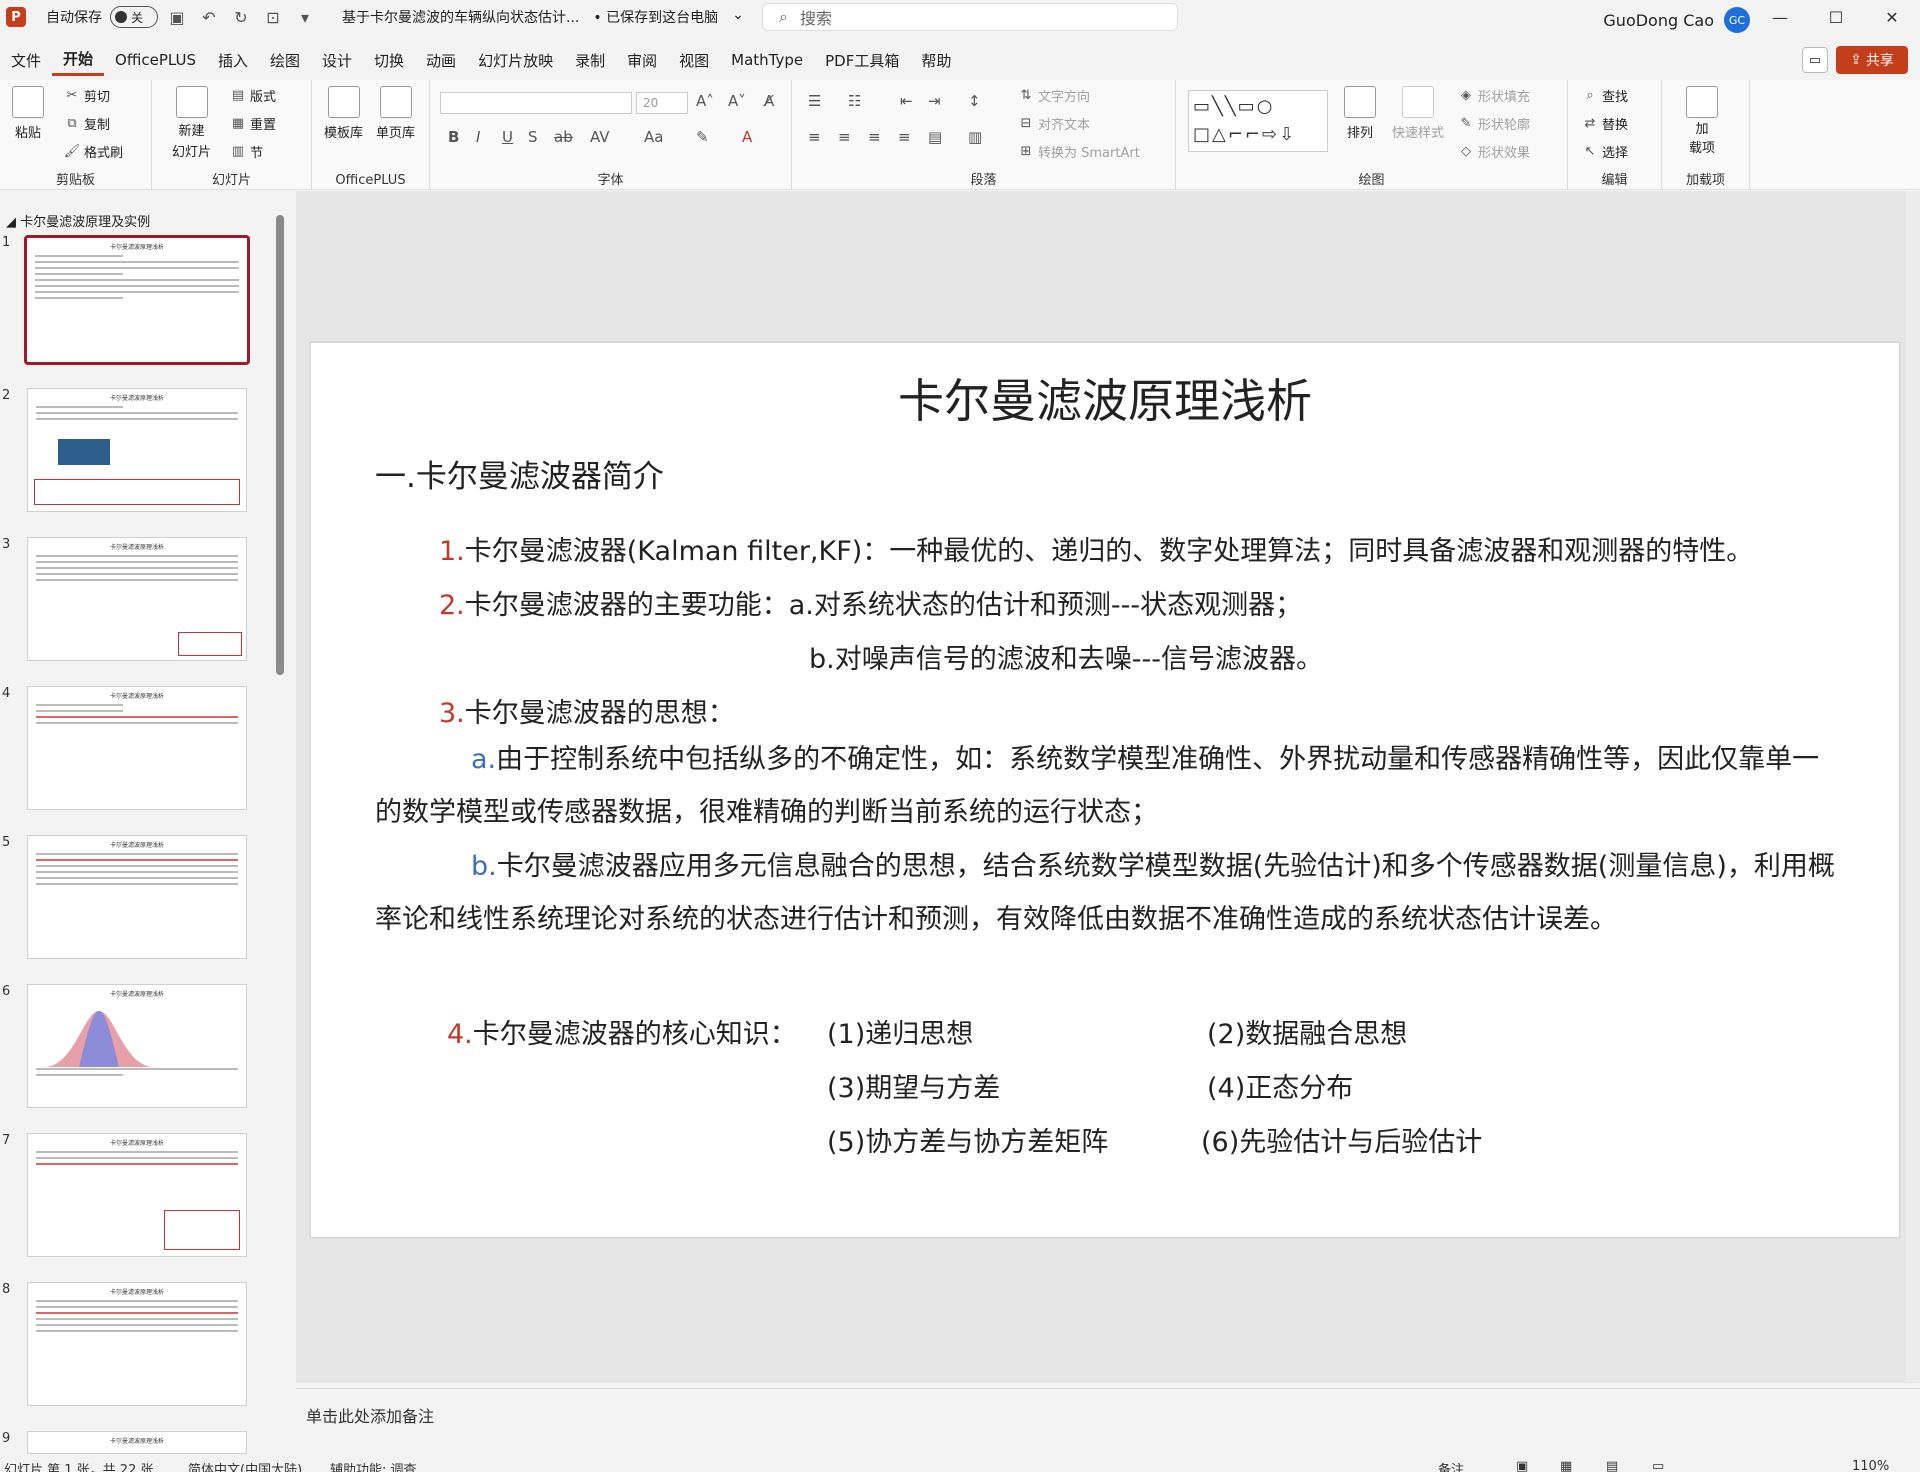 The height and width of the screenshot is (1472, 1920). Describe the element at coordinates (134, 17) in the screenshot. I see `autosave-toggle: 关` at that location.